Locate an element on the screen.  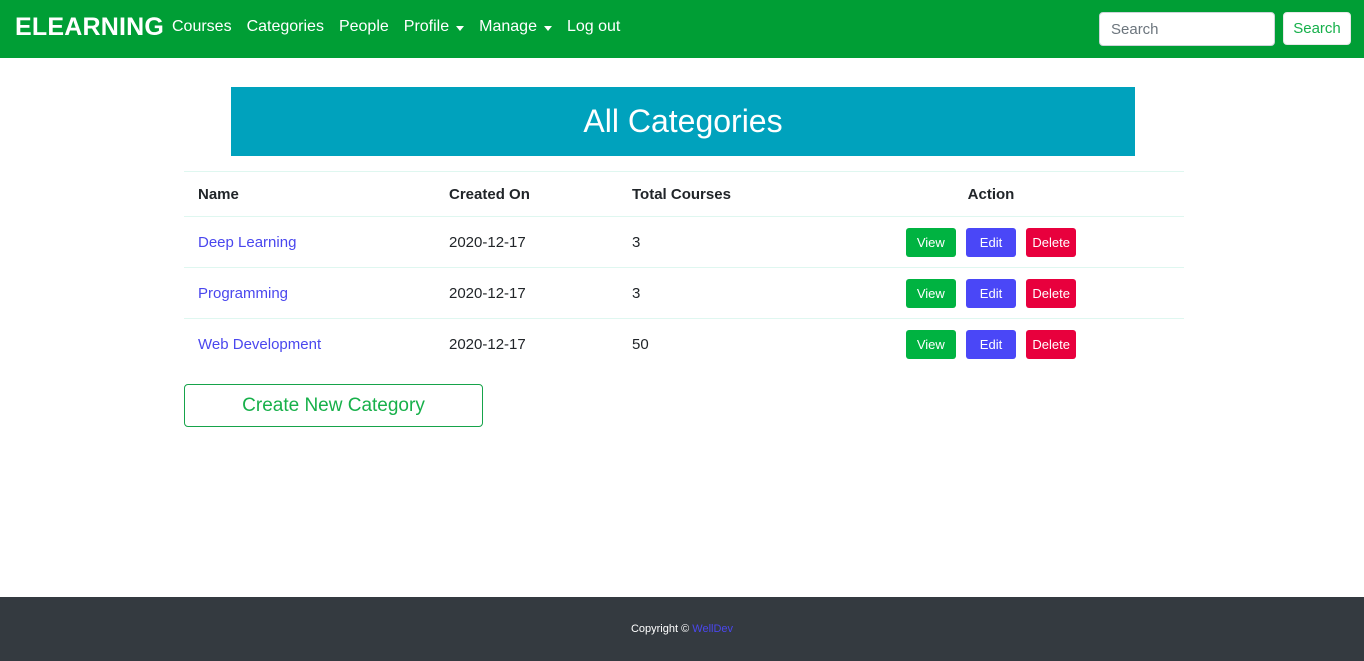
page-title: All Categories is located at coordinates (683, 121).